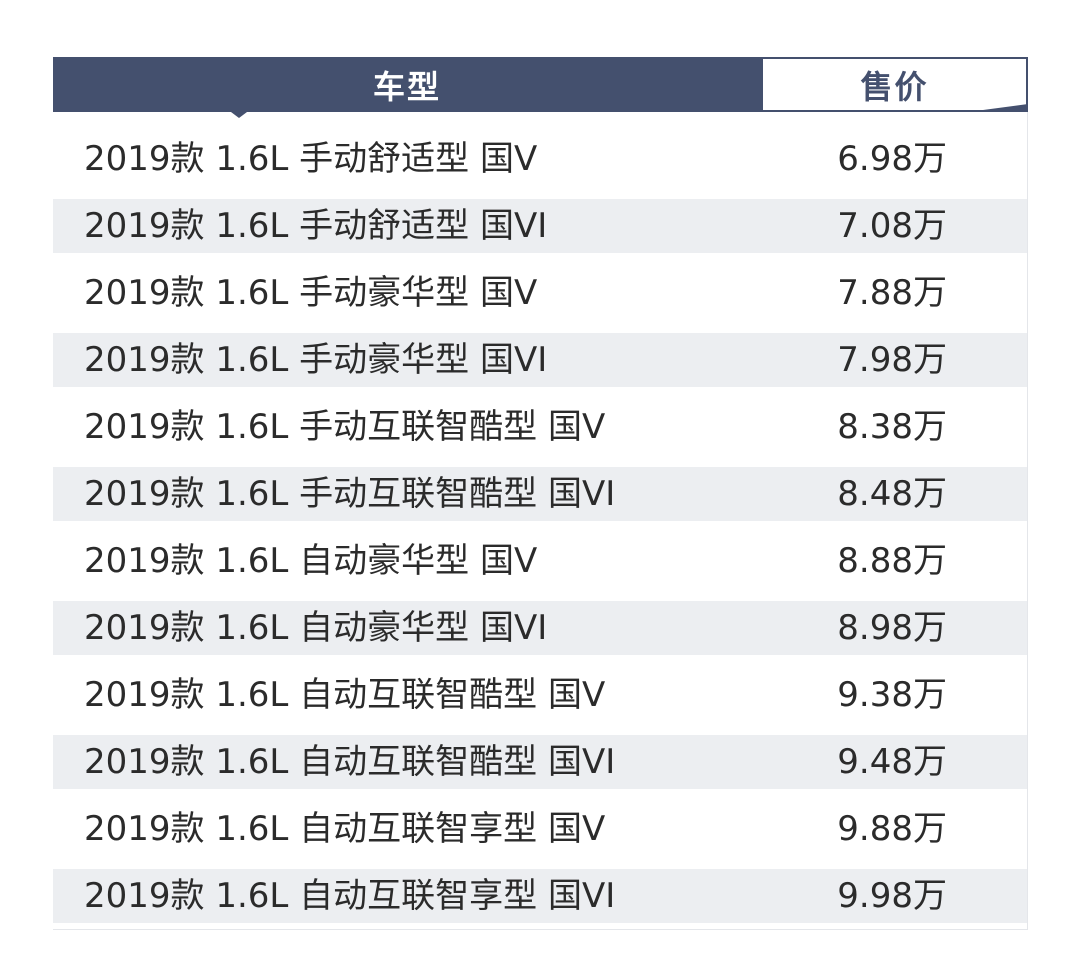 The image size is (1080, 964). I want to click on price-cell: 9.88万, so click(892, 829).